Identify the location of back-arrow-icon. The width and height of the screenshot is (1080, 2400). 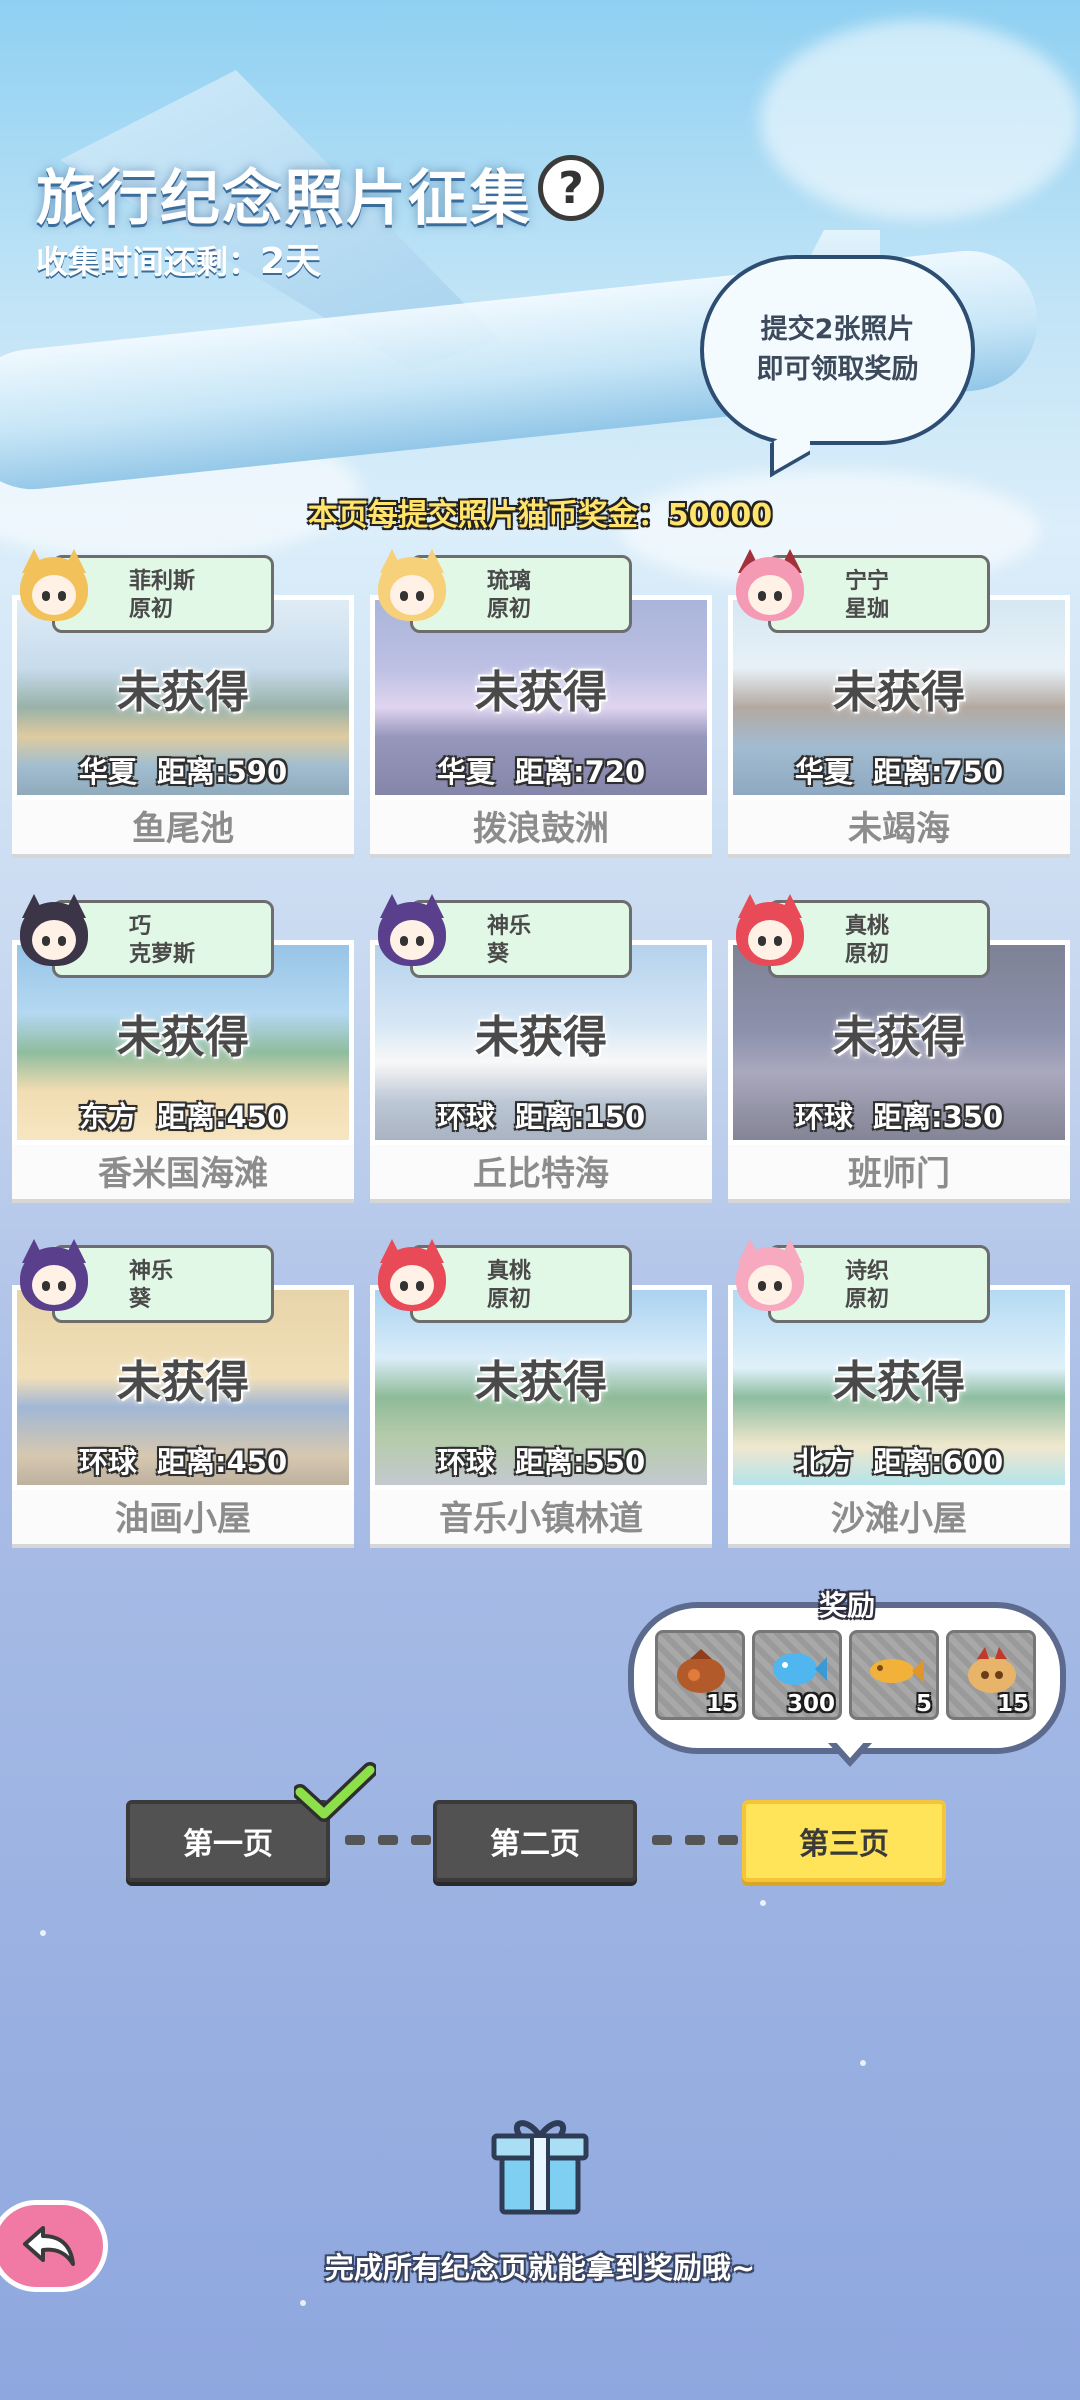
(49, 2246).